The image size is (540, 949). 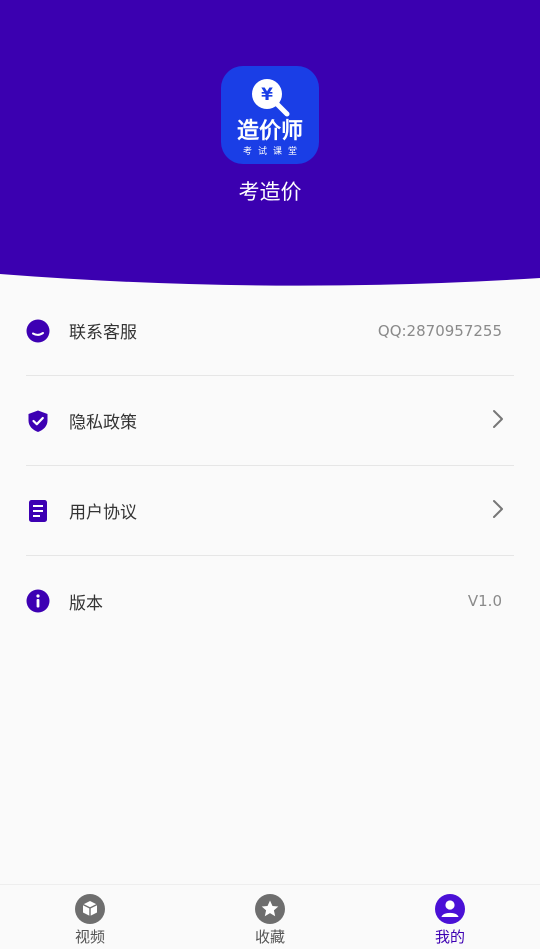 What do you see at coordinates (270, 601) in the screenshot?
I see `menu-item-version: 版本 V1.0` at bounding box center [270, 601].